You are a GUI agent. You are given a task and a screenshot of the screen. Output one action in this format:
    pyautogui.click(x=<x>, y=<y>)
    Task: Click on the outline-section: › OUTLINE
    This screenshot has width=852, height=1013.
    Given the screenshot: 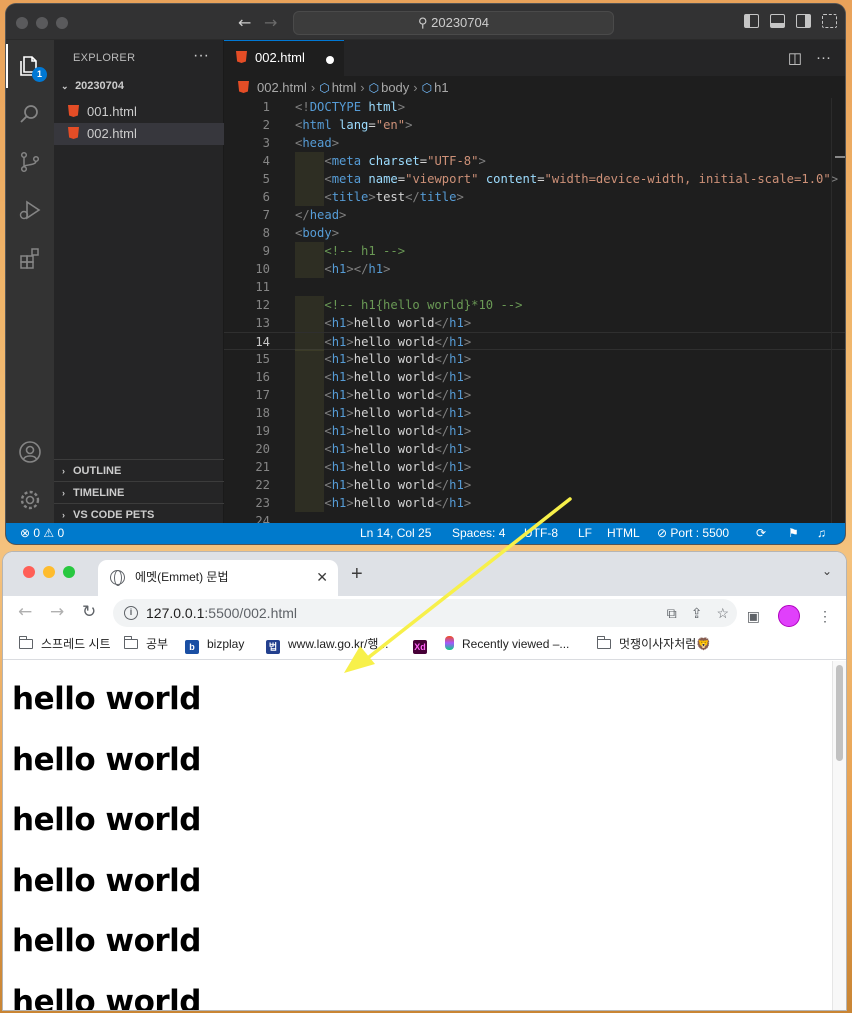 What is the action you would take?
    pyautogui.click(x=139, y=470)
    